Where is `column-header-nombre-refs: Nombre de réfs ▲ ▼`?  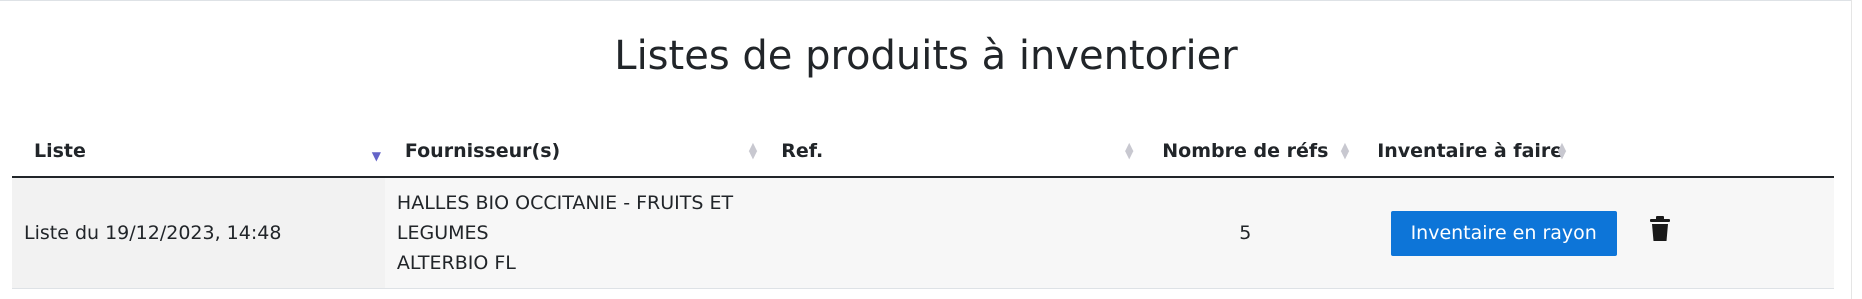
column-header-nombre-refs: Nombre de réfs ▲ ▼ is located at coordinates (1245, 152).